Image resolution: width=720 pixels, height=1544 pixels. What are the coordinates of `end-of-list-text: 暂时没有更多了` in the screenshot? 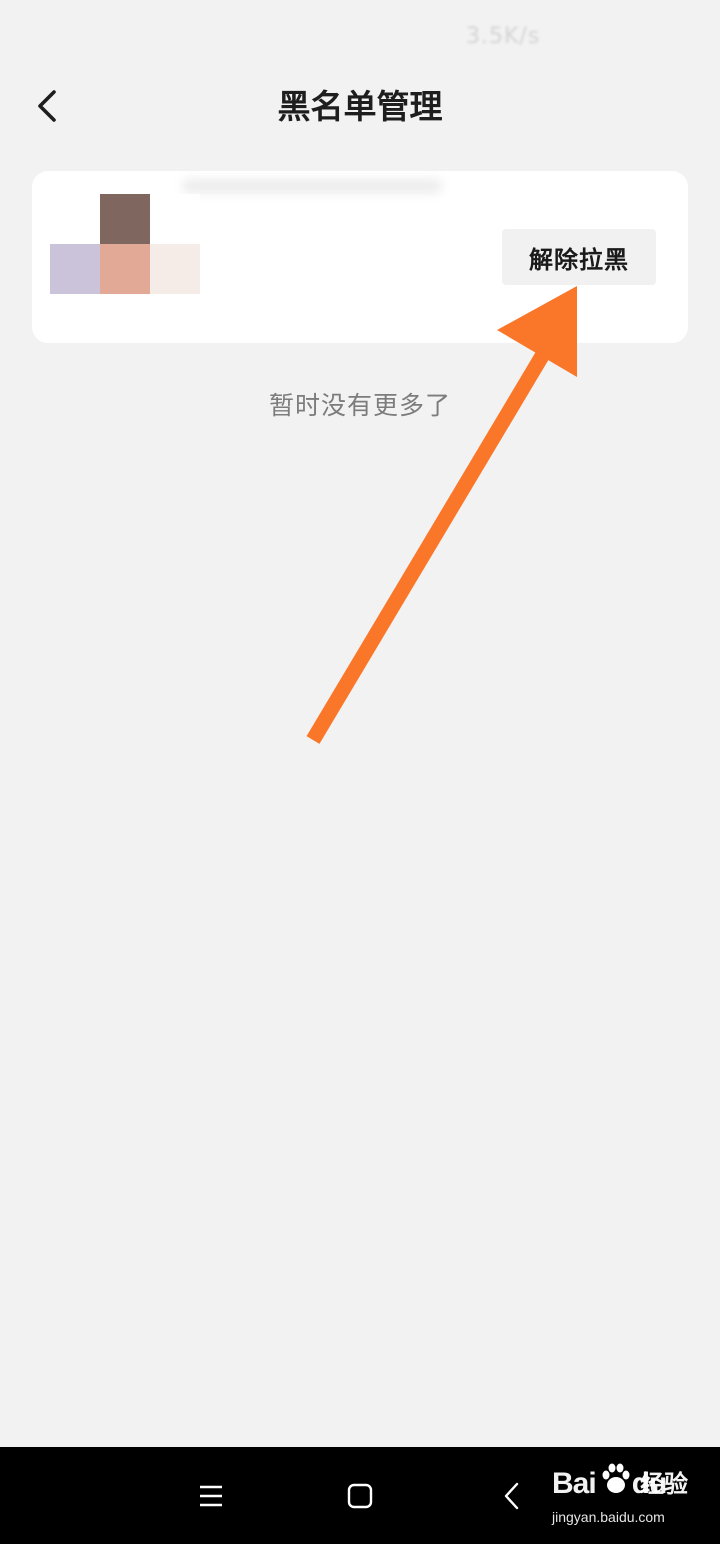 It's located at (359, 405).